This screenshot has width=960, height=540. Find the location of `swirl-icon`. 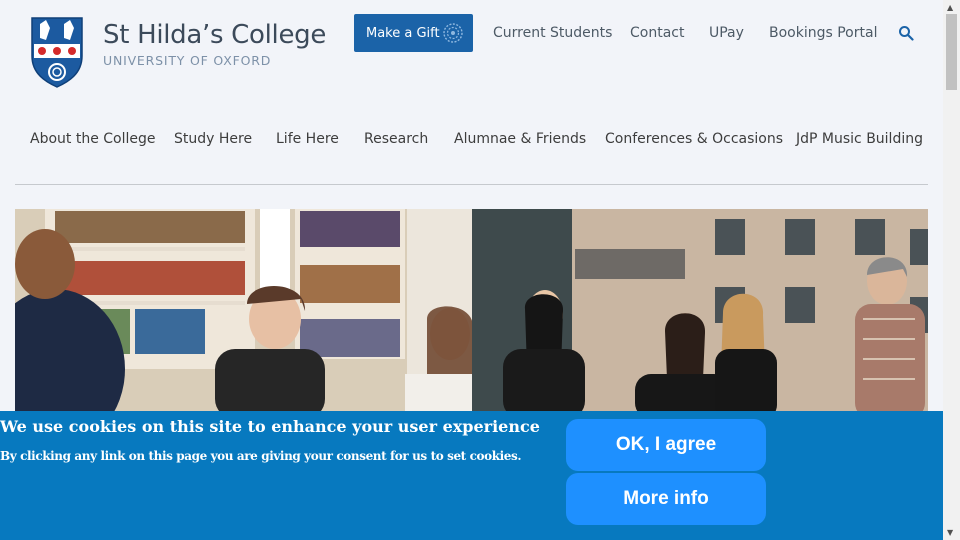

swirl-icon is located at coordinates (453, 33).